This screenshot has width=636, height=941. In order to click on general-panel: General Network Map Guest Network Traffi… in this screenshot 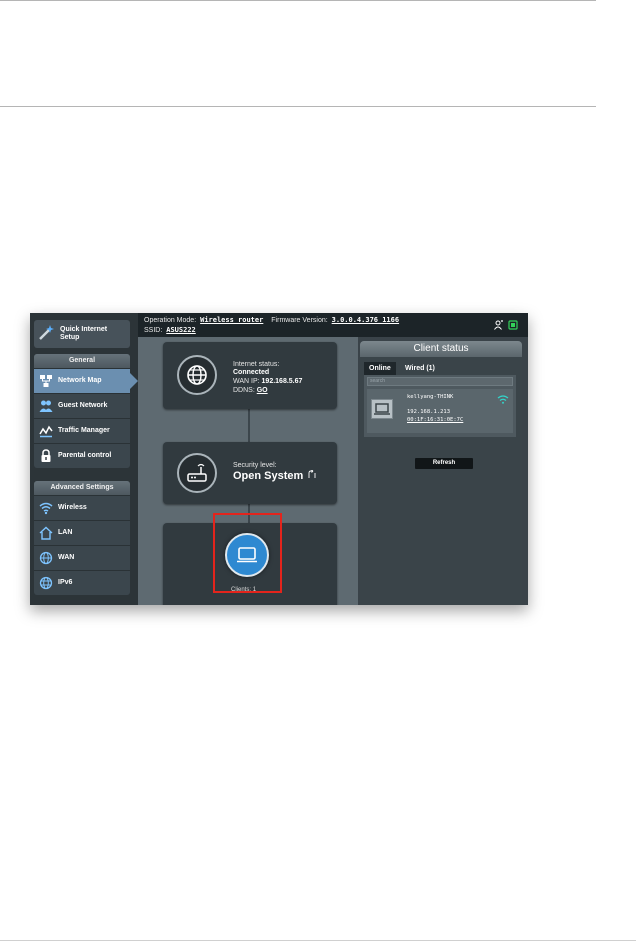, I will do `click(86, 411)`.